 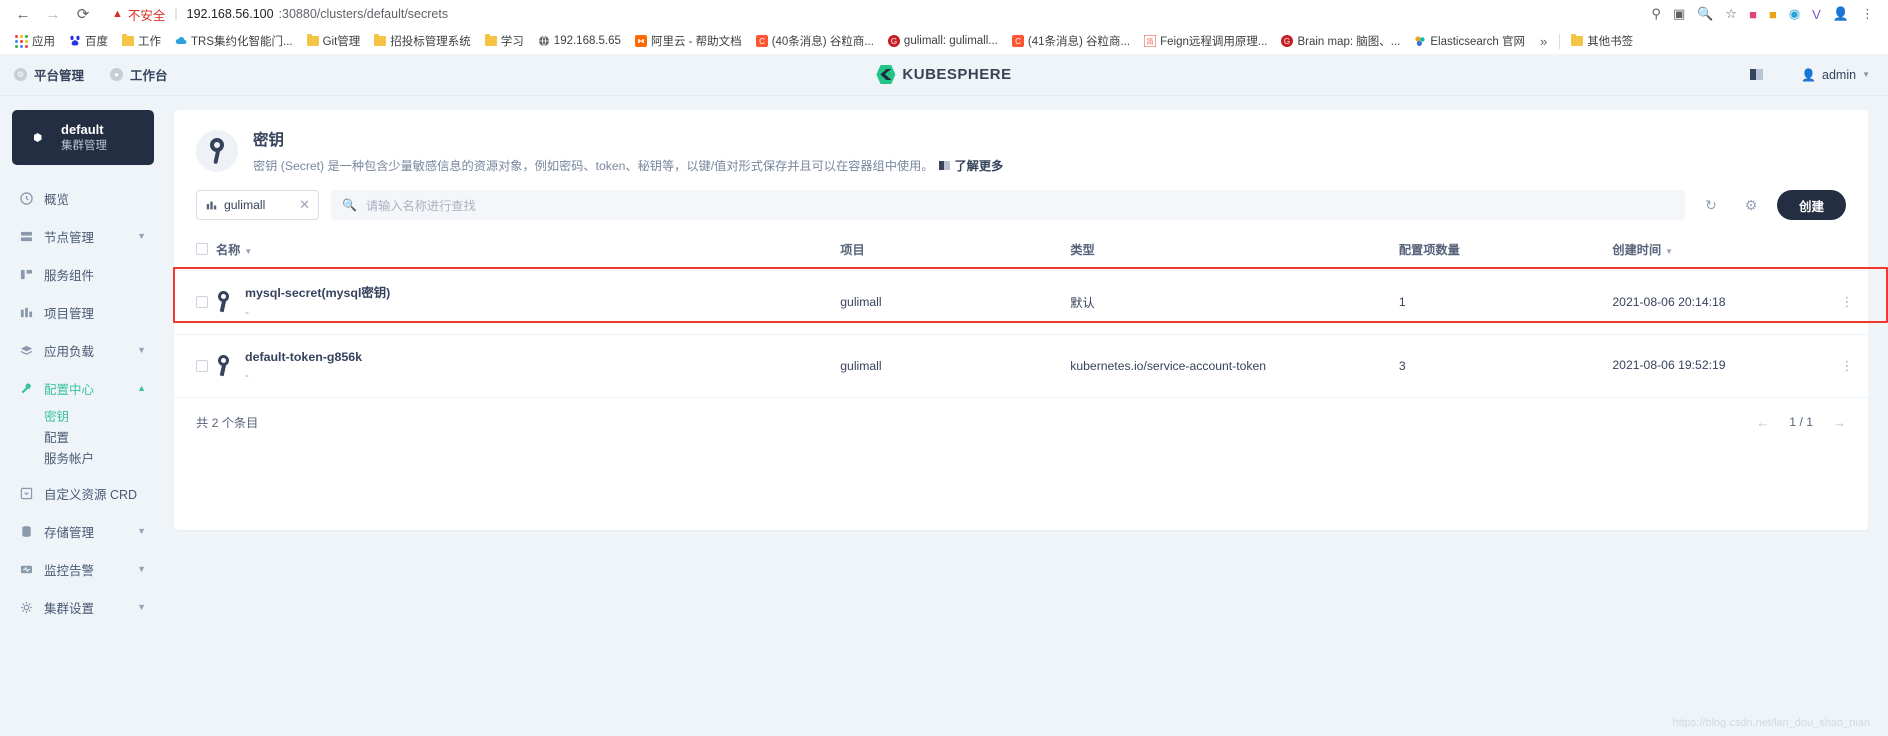 What do you see at coordinates (1773, 14) in the screenshot?
I see `extension-orange-icon: ■` at bounding box center [1773, 14].